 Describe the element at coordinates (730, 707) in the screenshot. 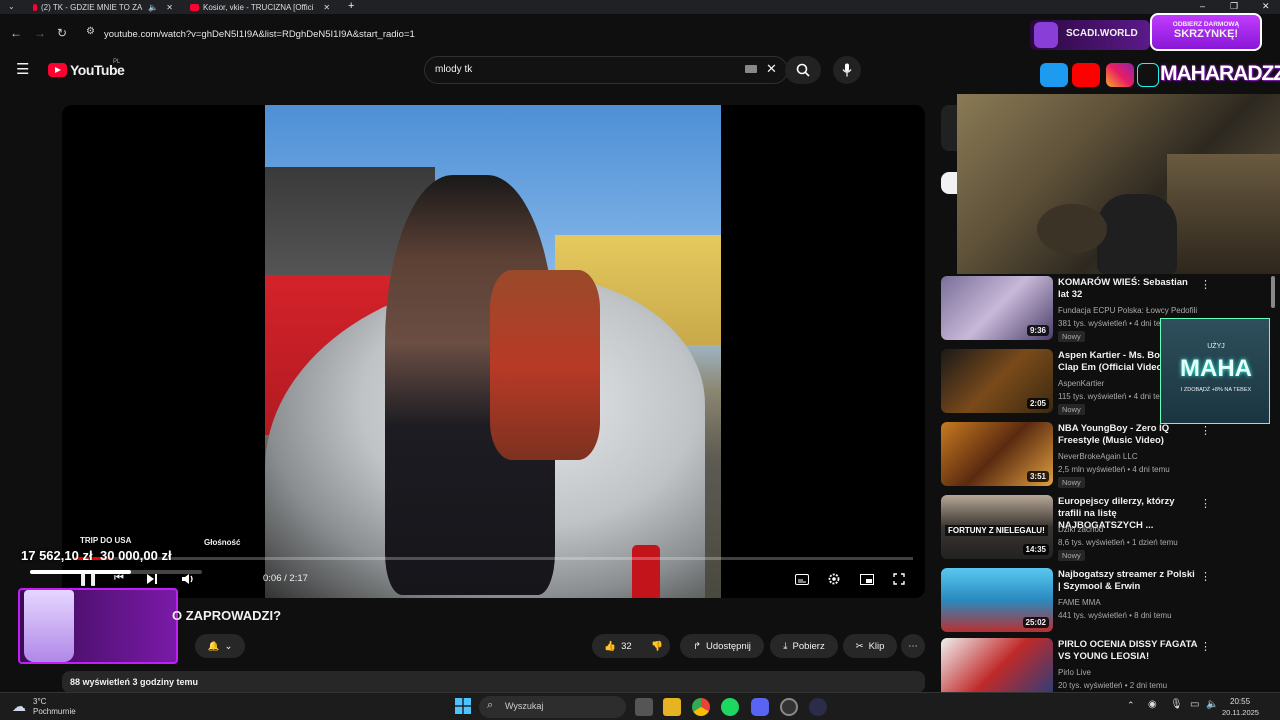

I see `spotify-icon` at that location.